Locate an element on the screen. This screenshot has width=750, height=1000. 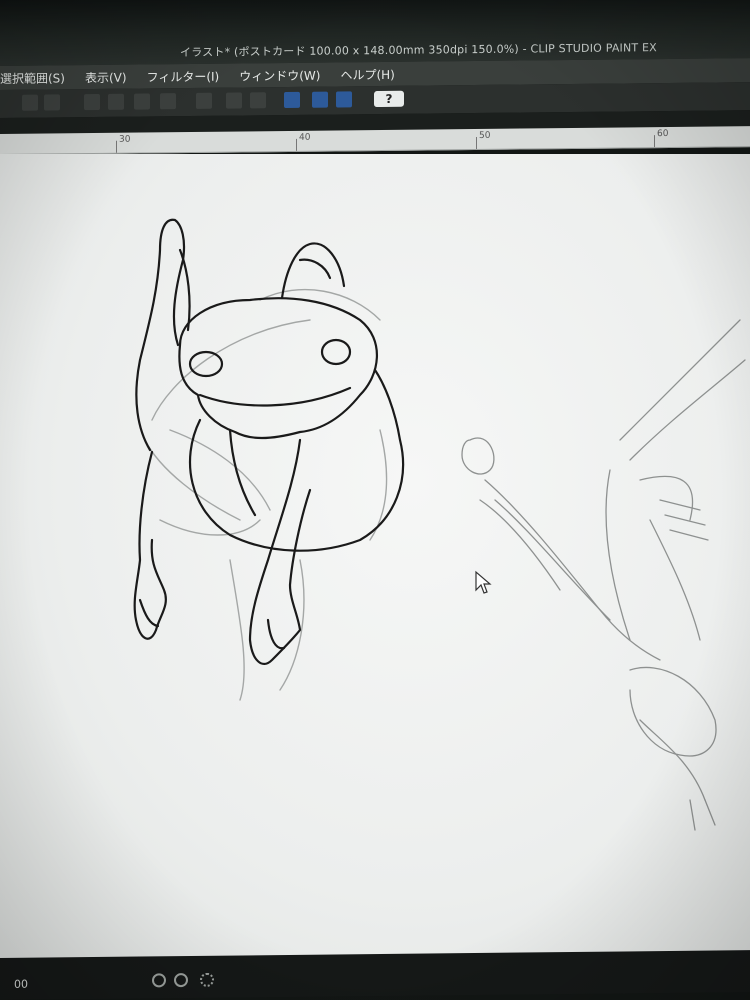
redo-icon is located at coordinates (181, 980).